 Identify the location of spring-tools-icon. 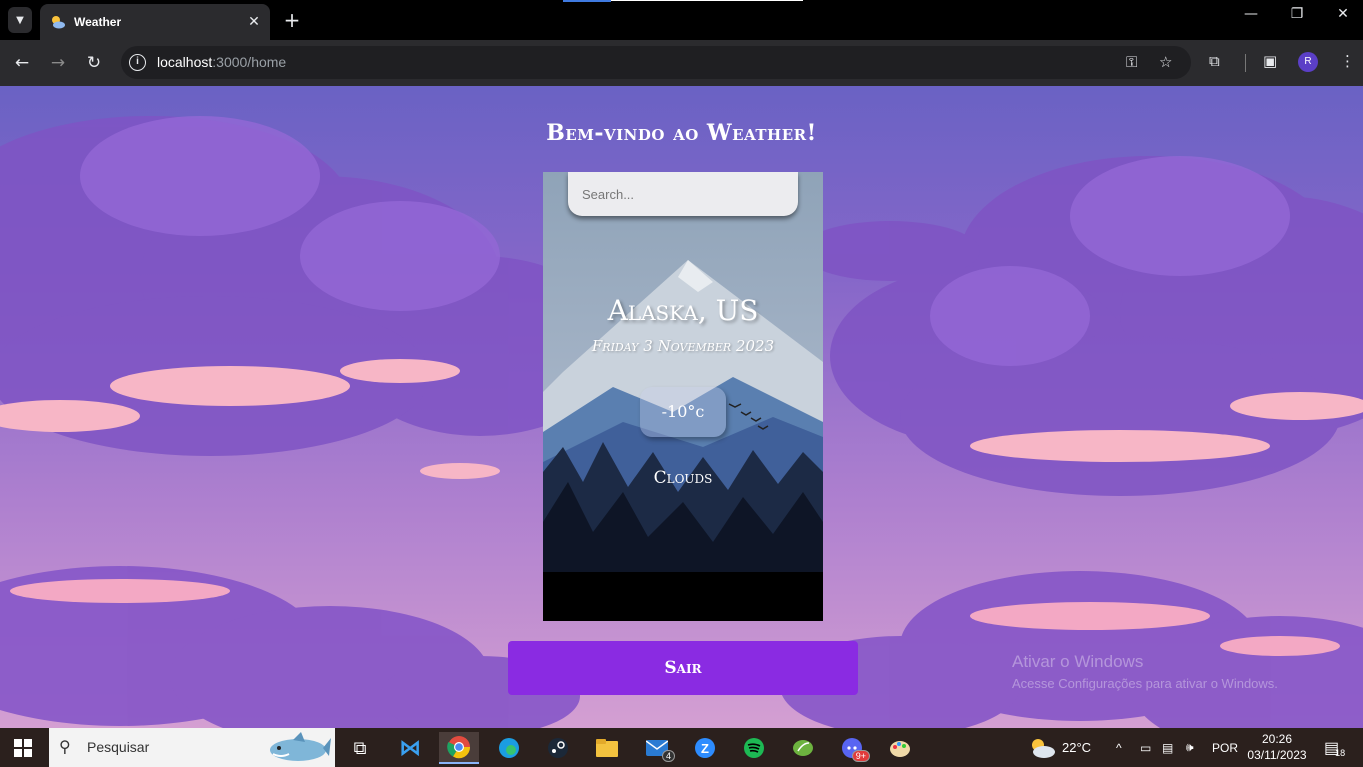
(803, 748).